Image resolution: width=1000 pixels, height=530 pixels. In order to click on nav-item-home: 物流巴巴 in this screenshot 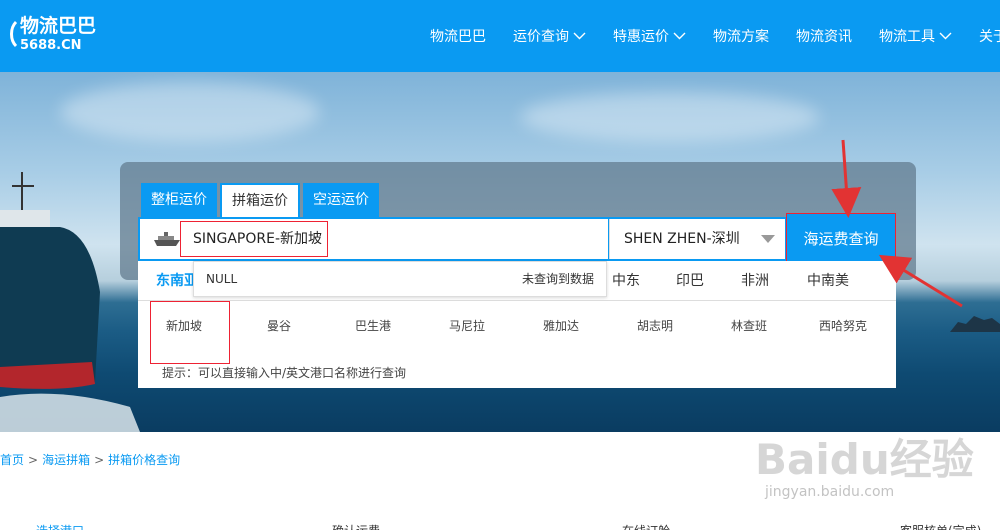, I will do `click(458, 36)`.